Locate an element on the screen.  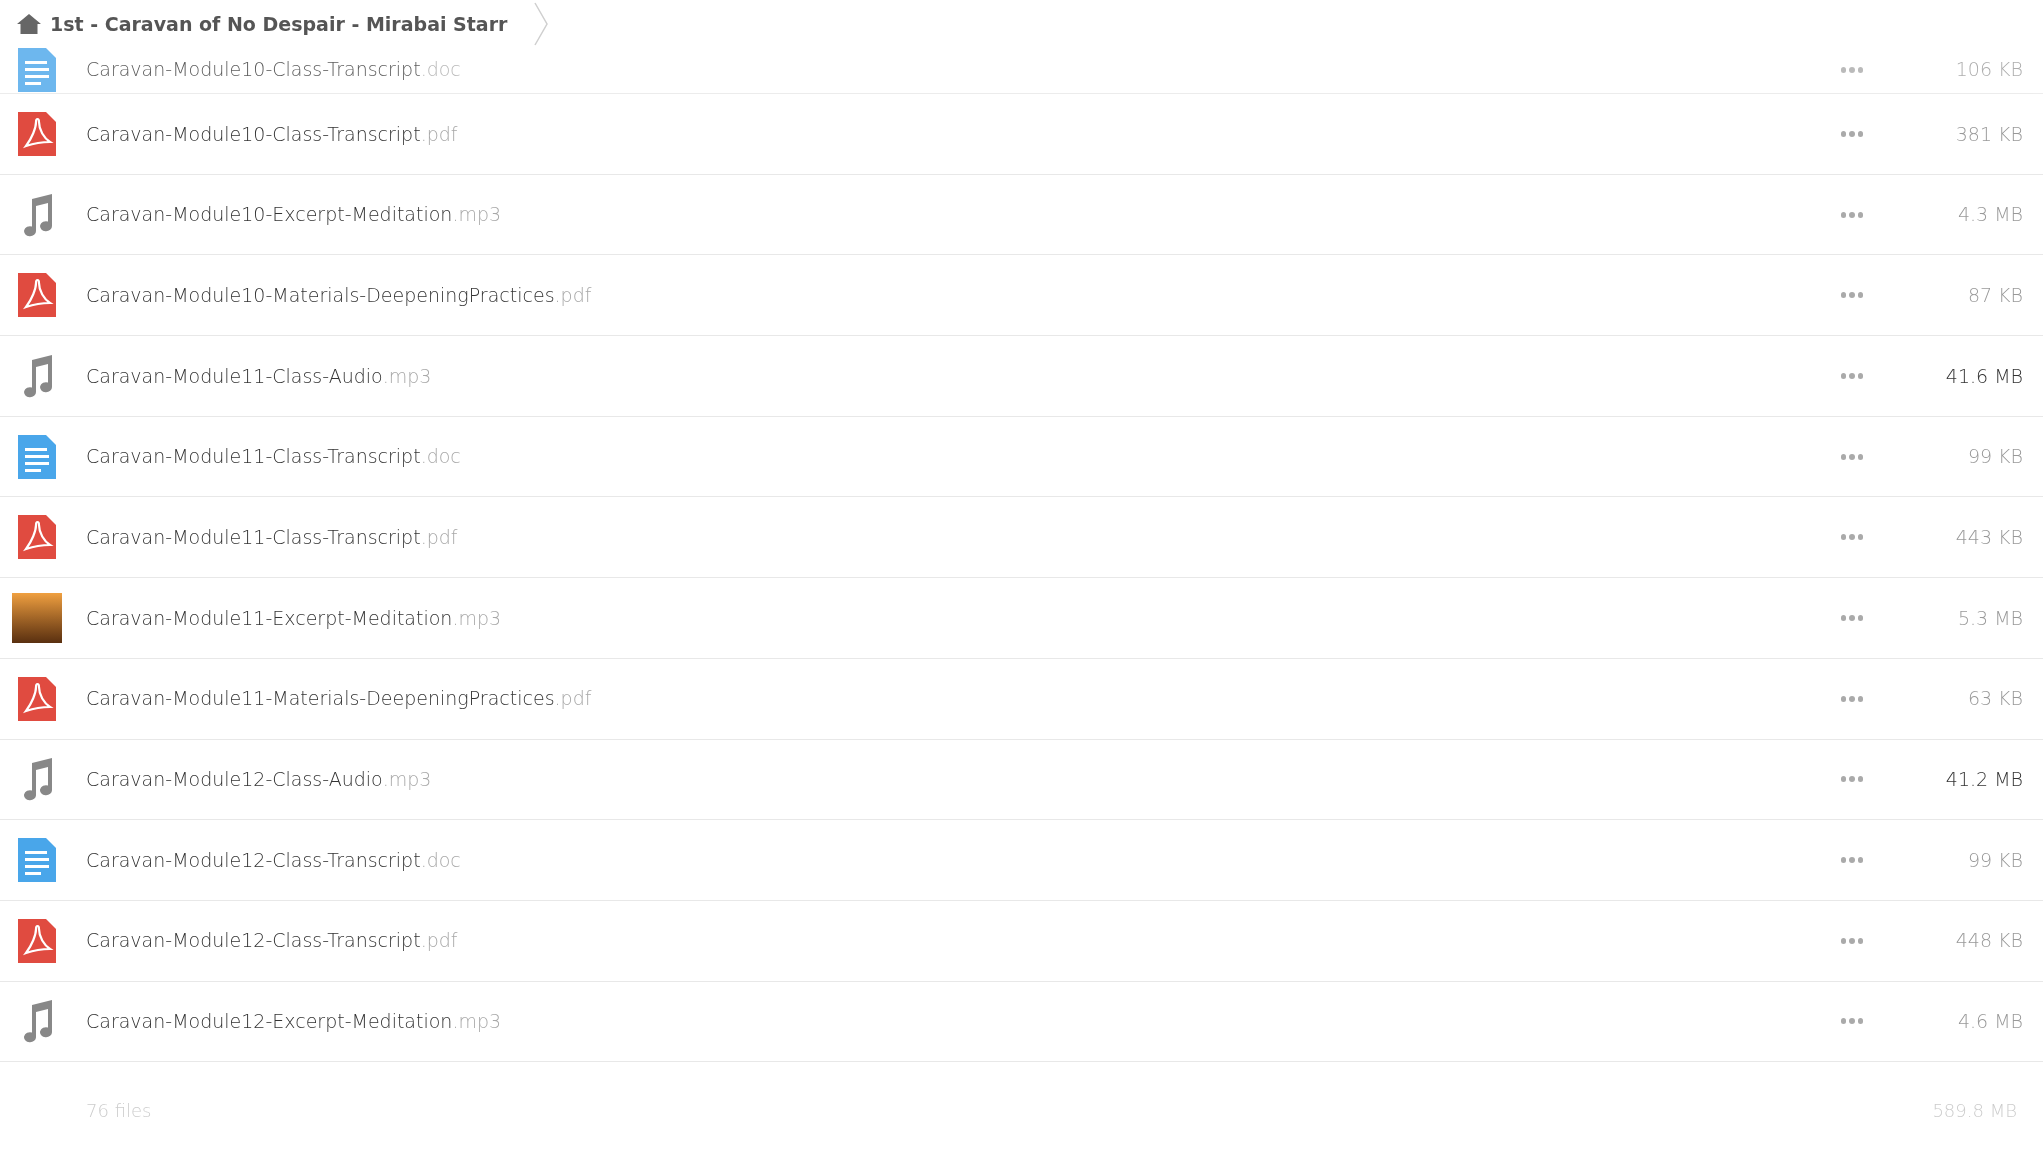
file-row: Caravan-Module11-Materials-DeepeningPractices.pdf 63 KB is located at coordinates (1021, 699).